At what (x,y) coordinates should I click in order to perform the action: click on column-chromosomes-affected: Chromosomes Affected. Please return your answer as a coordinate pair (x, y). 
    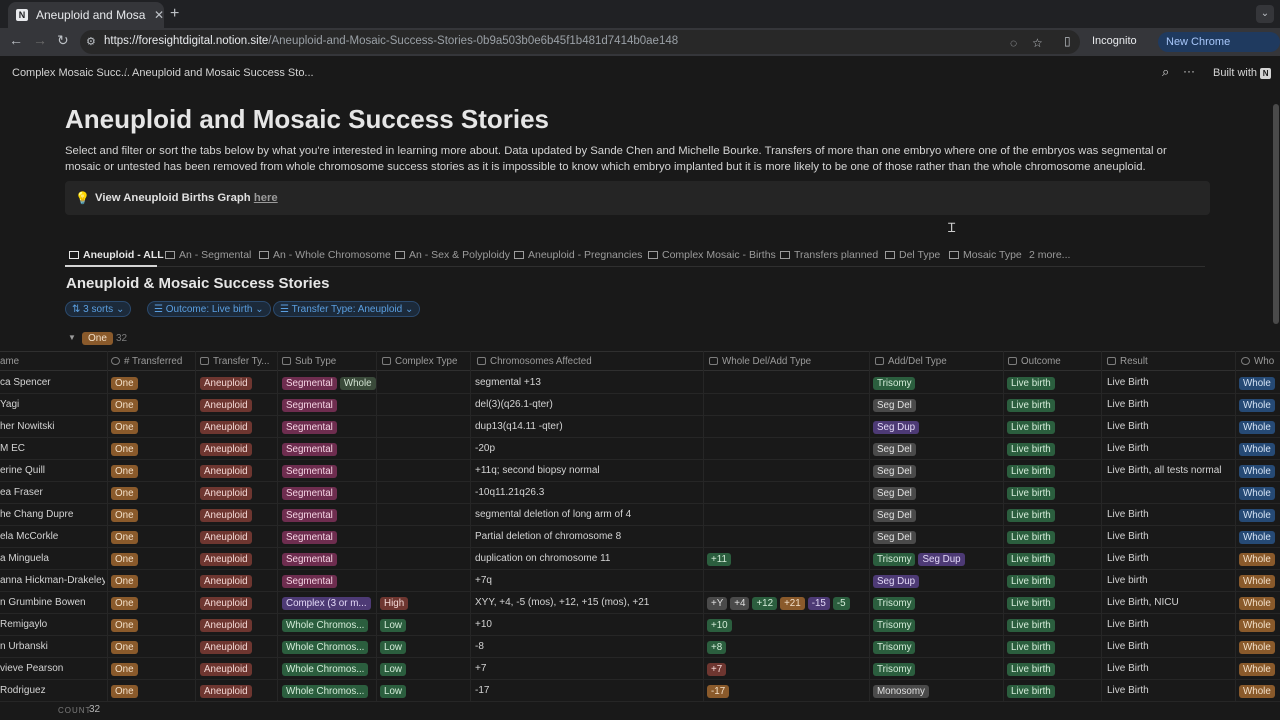
    Looking at the image, I should click on (534, 361).